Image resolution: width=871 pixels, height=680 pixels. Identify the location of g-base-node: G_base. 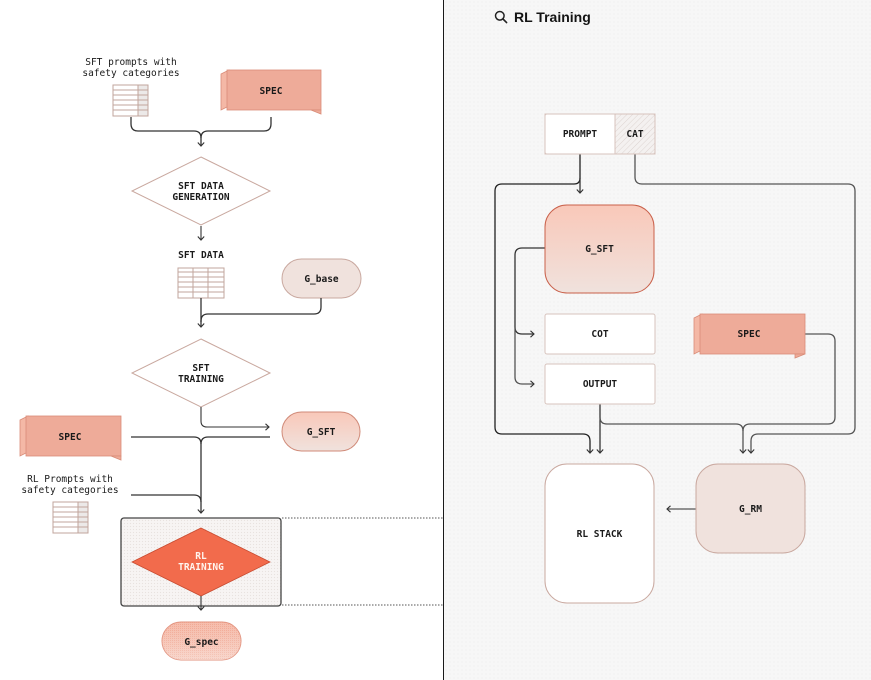
(321, 278).